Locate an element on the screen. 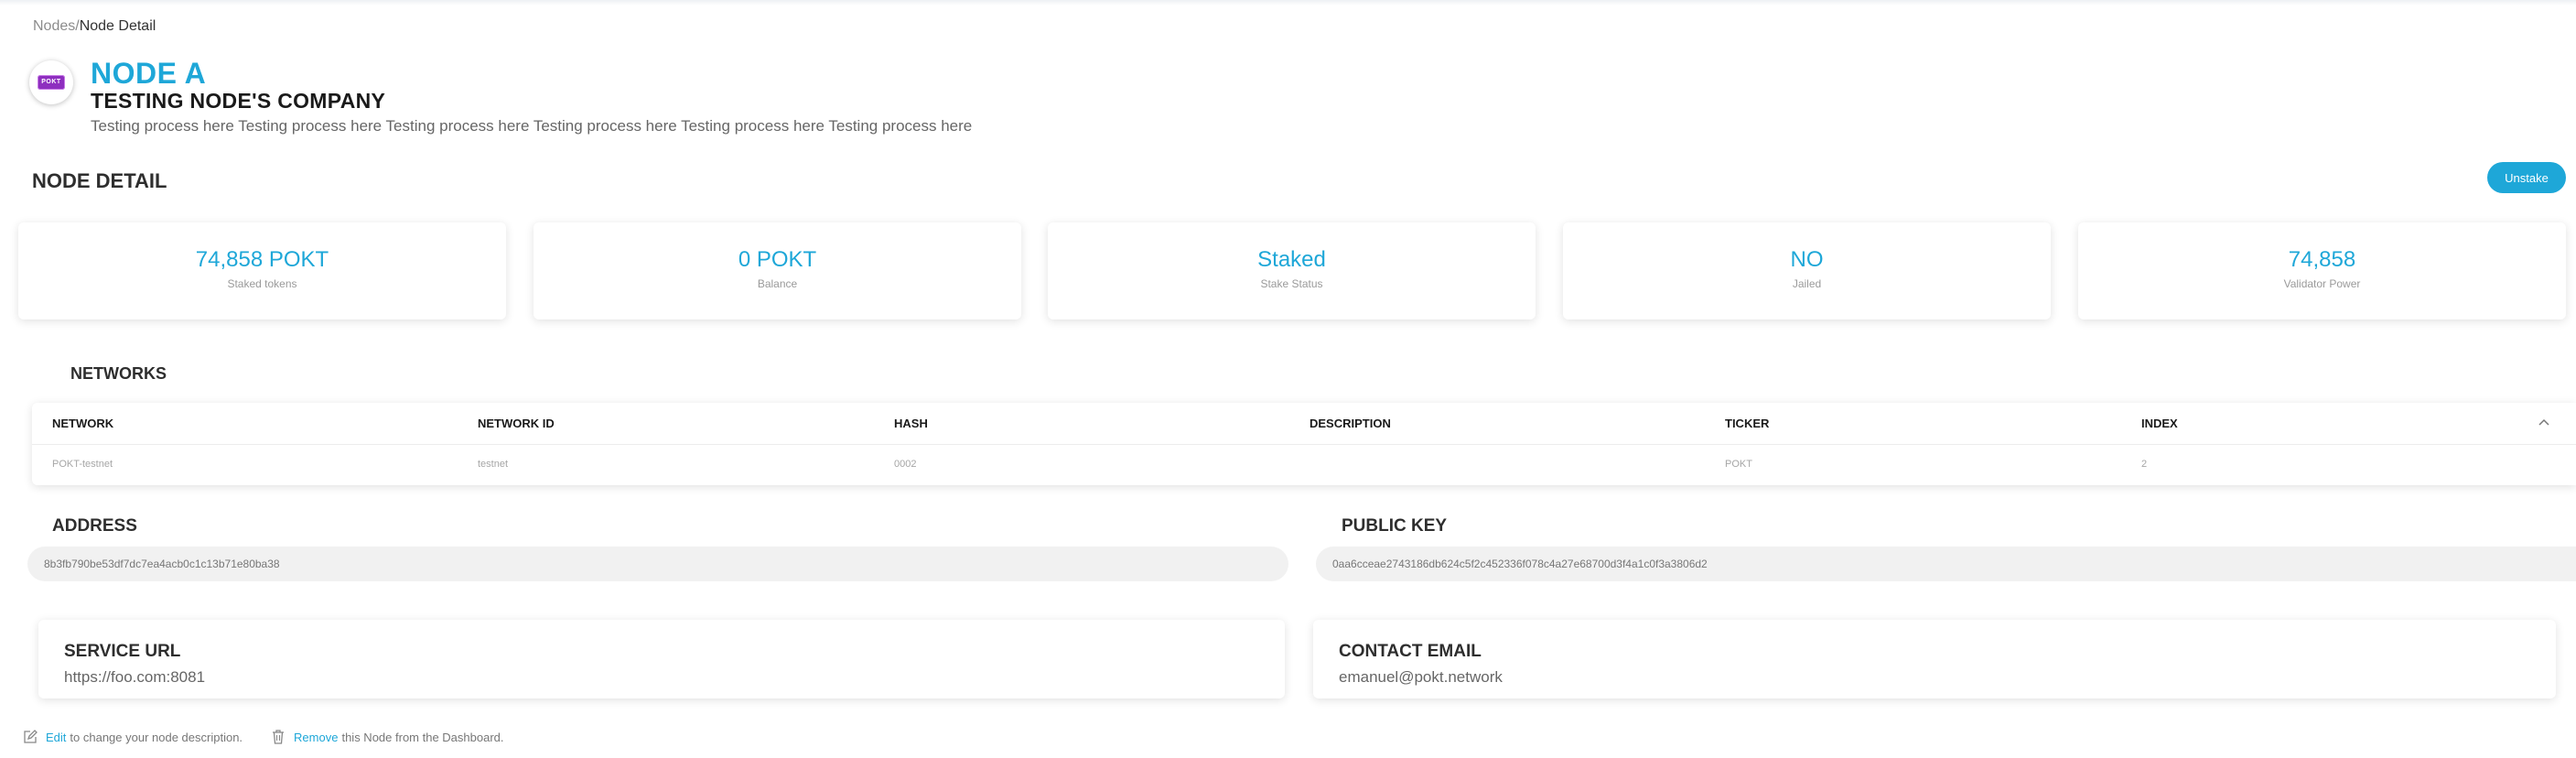 This screenshot has width=2576, height=758. address-title: ADDRESS is located at coordinates (94, 526).